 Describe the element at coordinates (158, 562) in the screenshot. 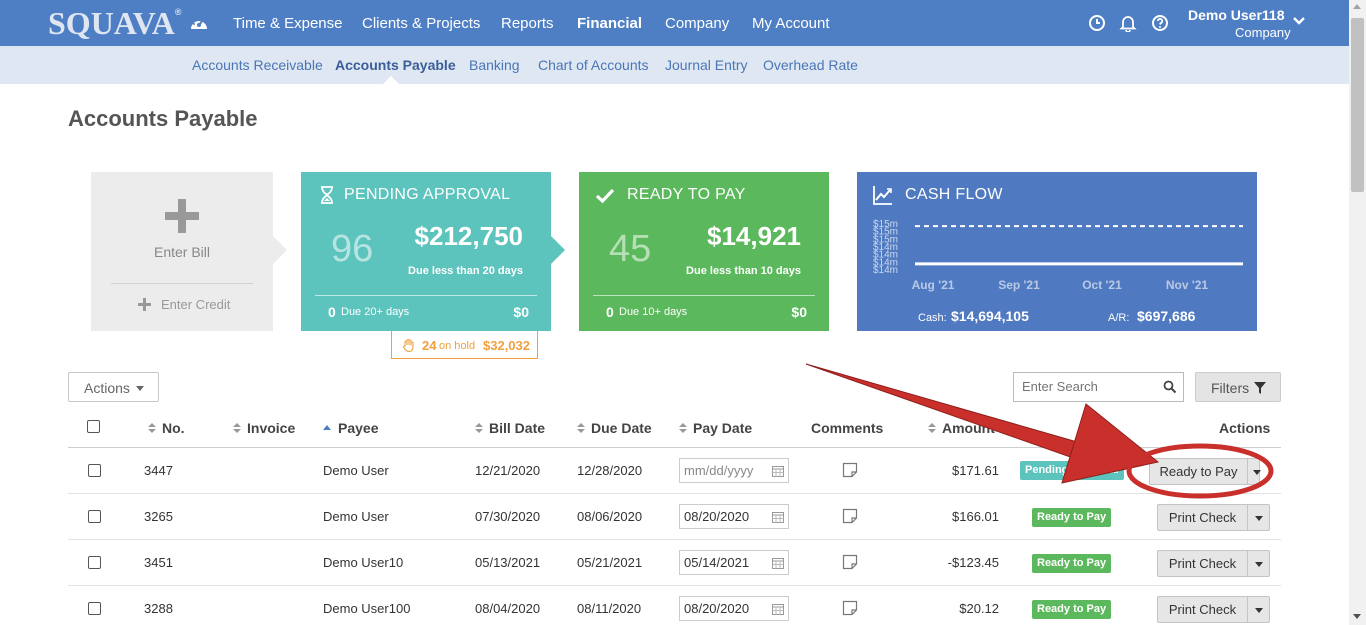

I see `cell-no: 3451` at that location.